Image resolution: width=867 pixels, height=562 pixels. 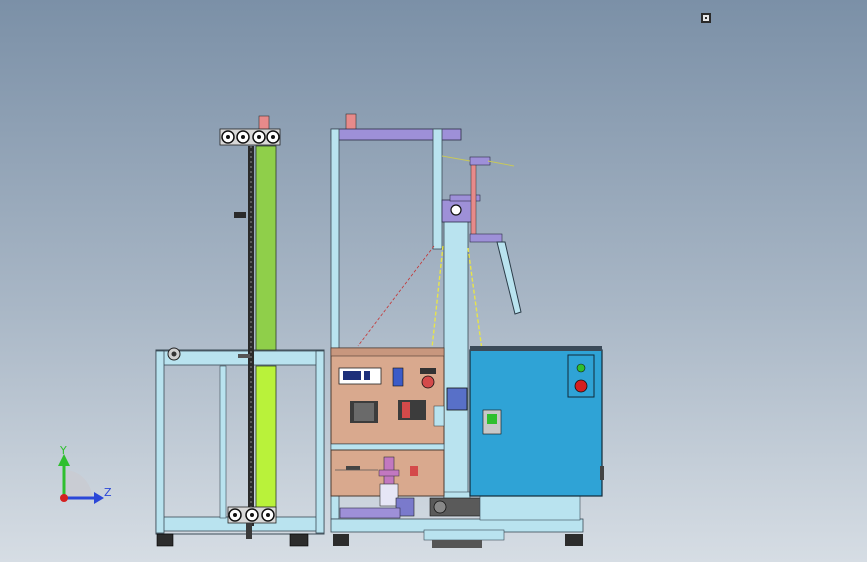 I want to click on control-panel, so click(x=387, y=432).